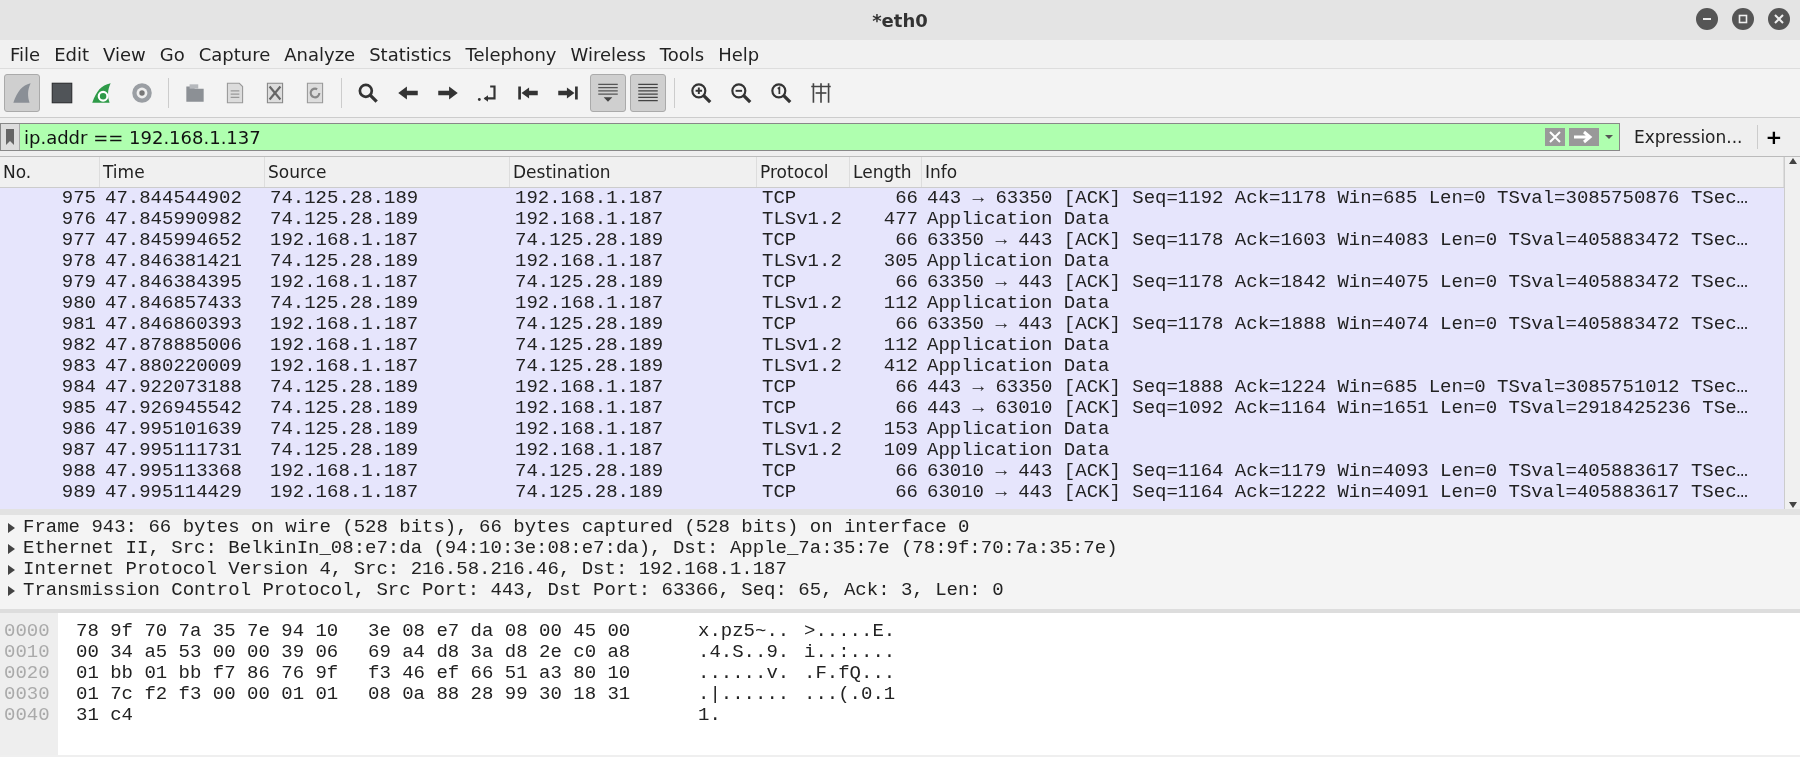  Describe the element at coordinates (78, 324) in the screenshot. I see `table-cell-text: 981` at that location.